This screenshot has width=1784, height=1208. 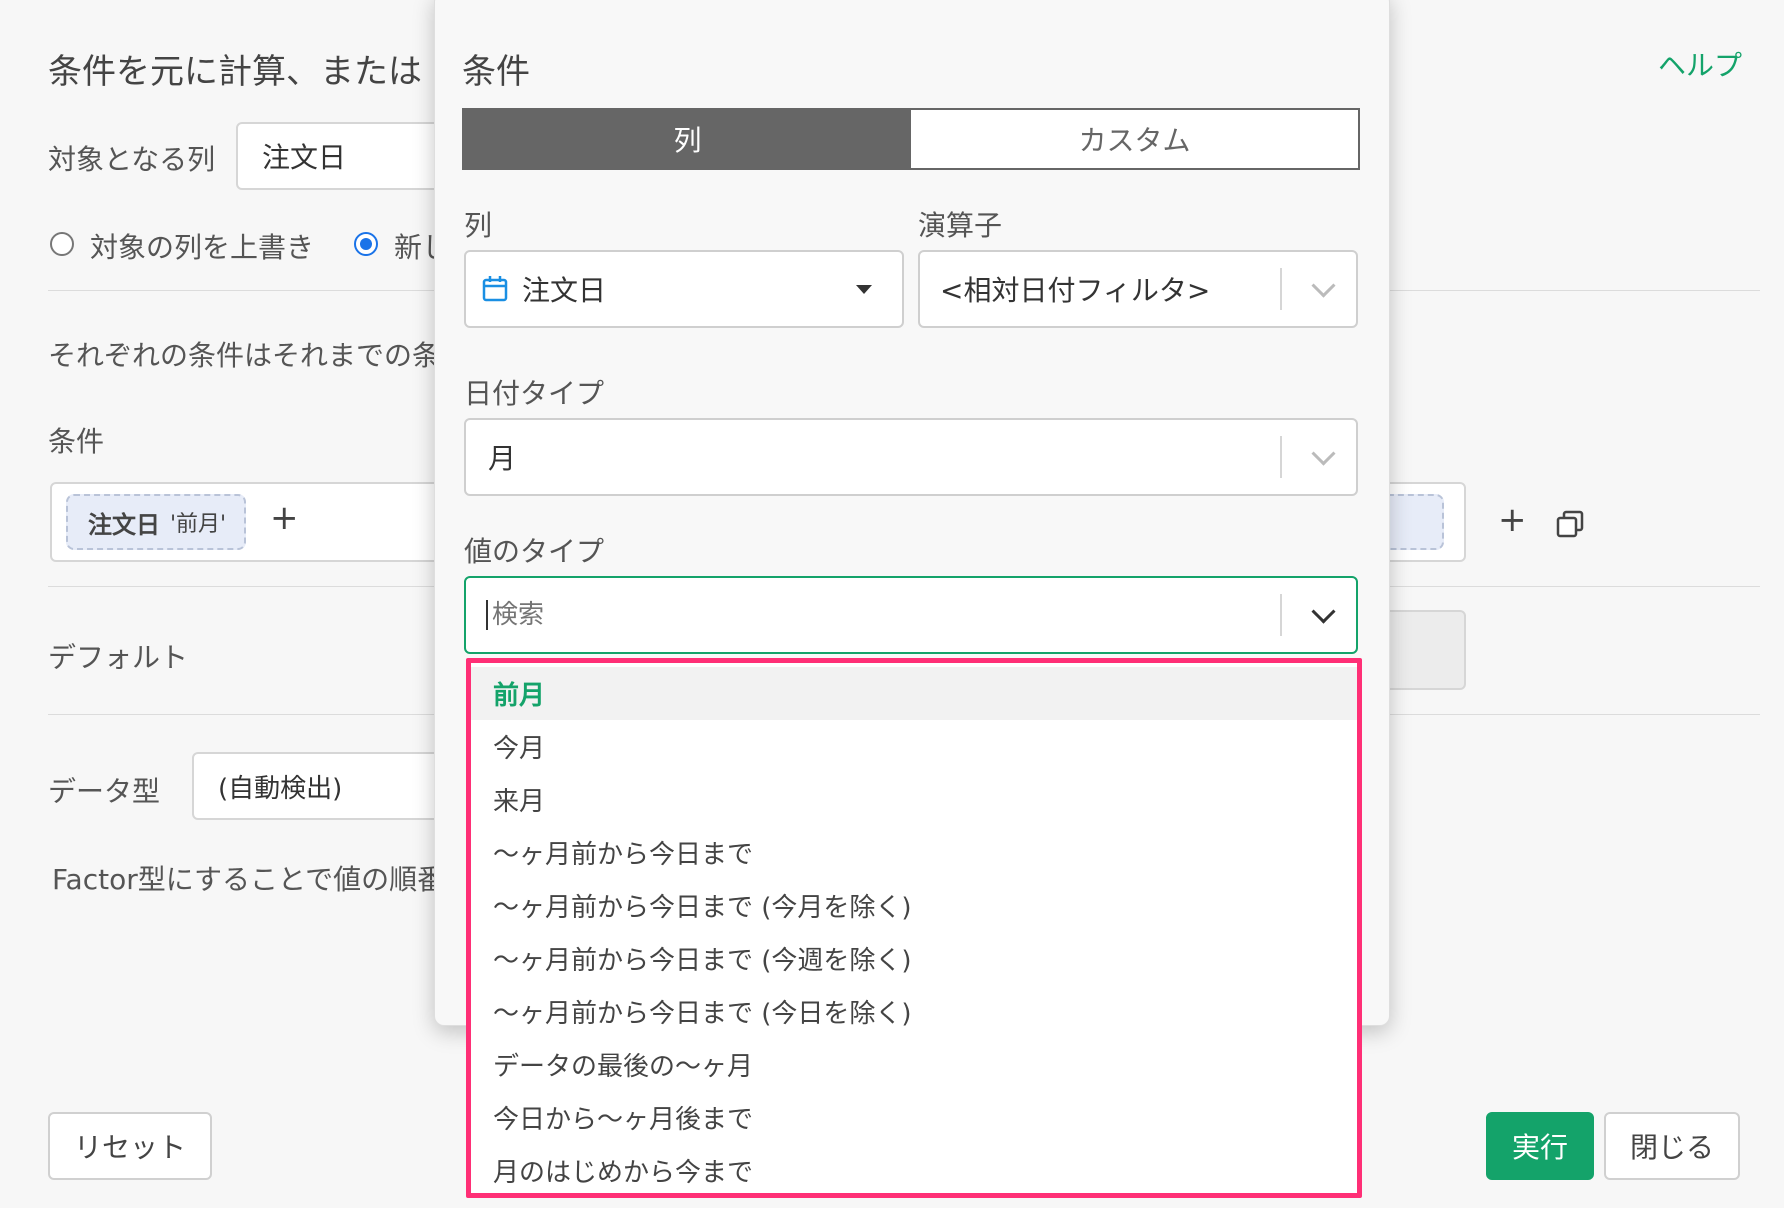 What do you see at coordinates (235, 72) in the screenshot?
I see `page-title: 条件を元に計算、または` at bounding box center [235, 72].